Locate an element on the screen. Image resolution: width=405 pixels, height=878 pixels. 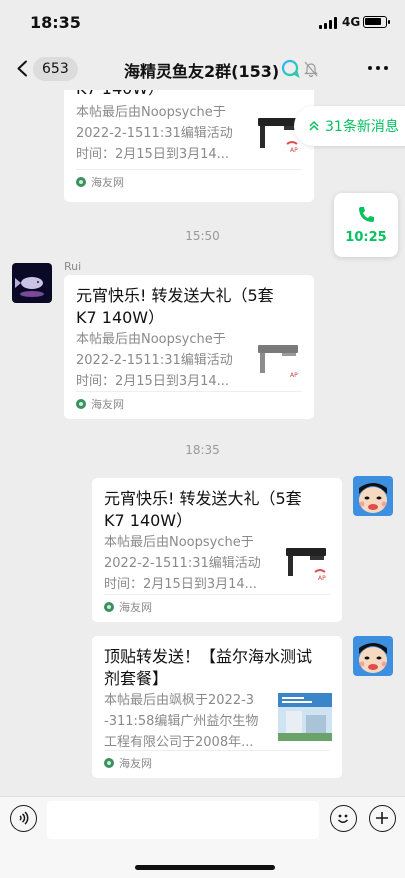
input-bar is located at coordinates (202, 837).